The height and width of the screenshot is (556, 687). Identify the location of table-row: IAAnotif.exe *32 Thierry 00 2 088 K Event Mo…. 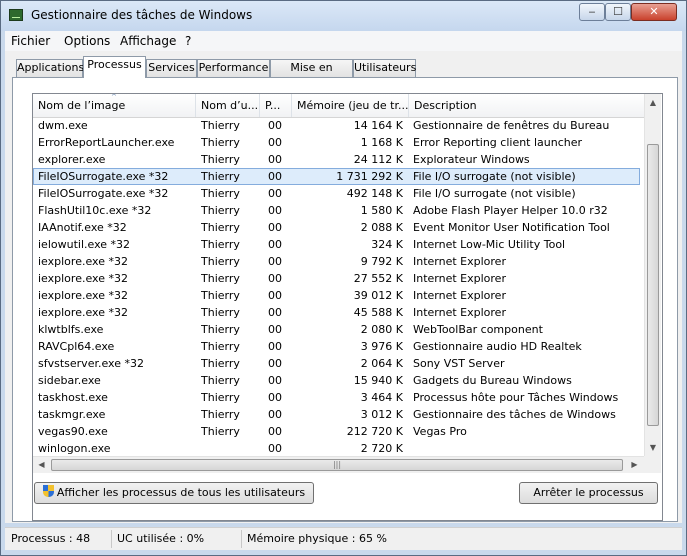
(336, 227).